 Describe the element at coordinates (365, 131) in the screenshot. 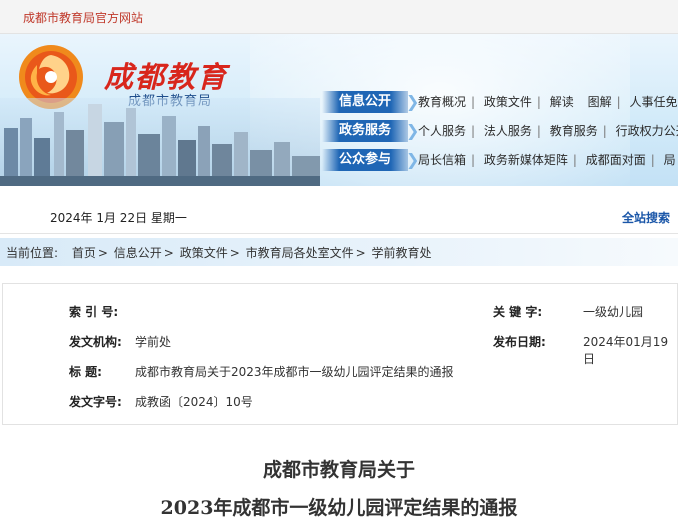

I see `nav-category-gov-service: 政务服务` at that location.